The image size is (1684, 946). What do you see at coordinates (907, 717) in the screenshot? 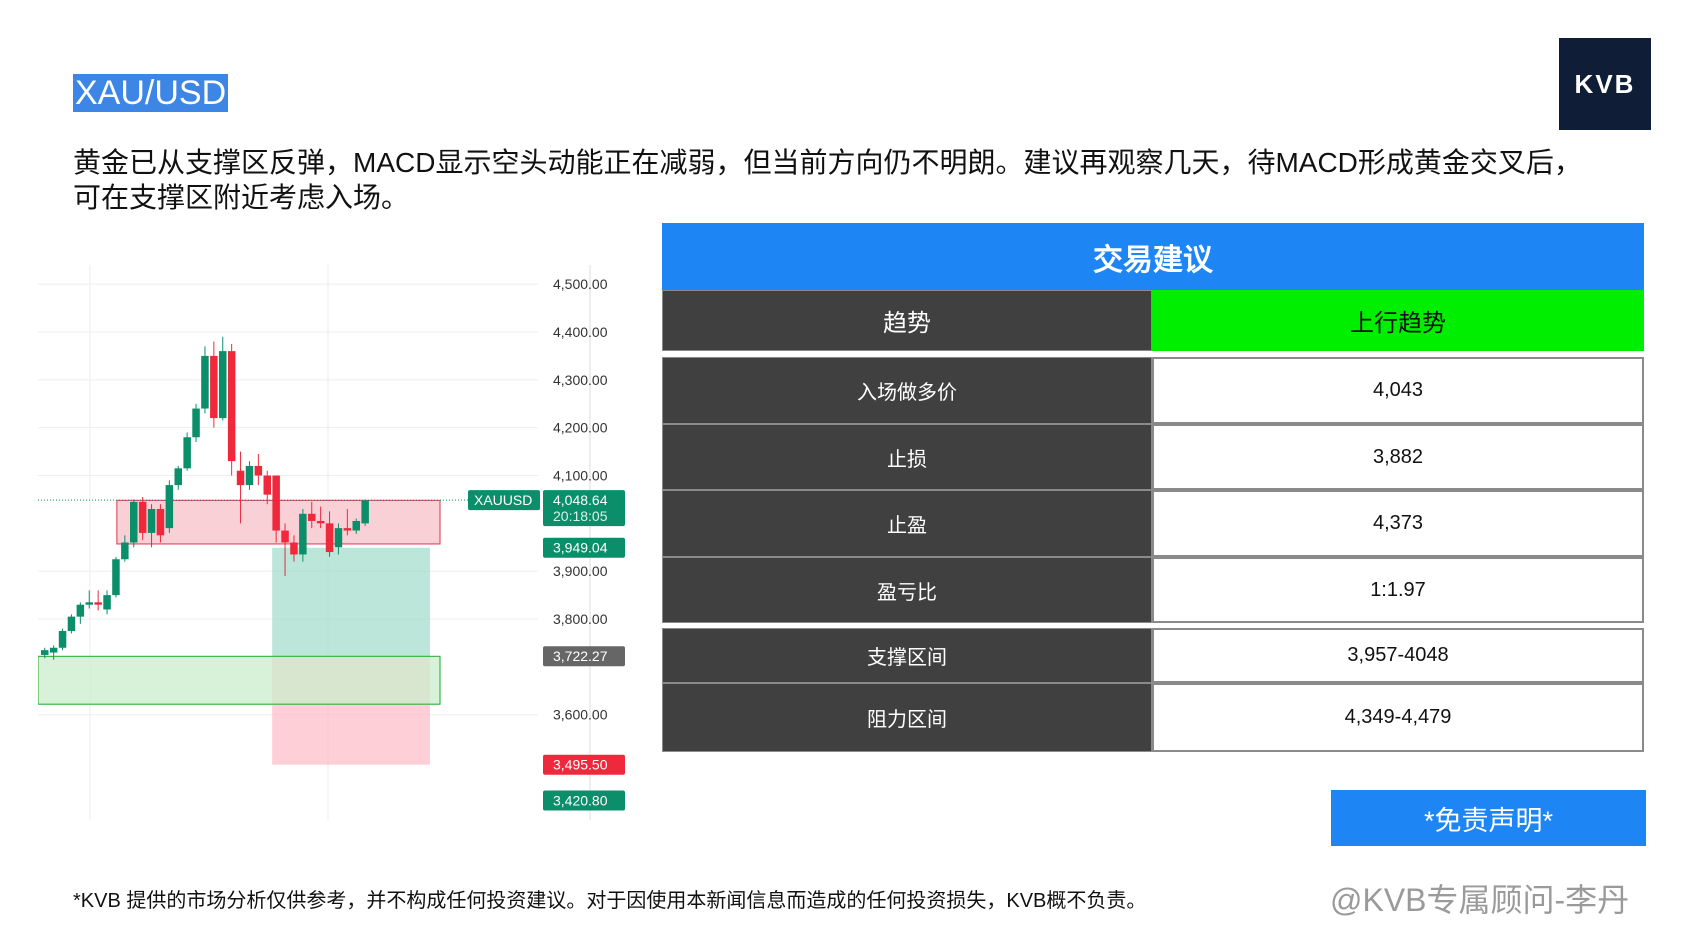
I see `resistance-range-label: 阻力区间` at bounding box center [907, 717].